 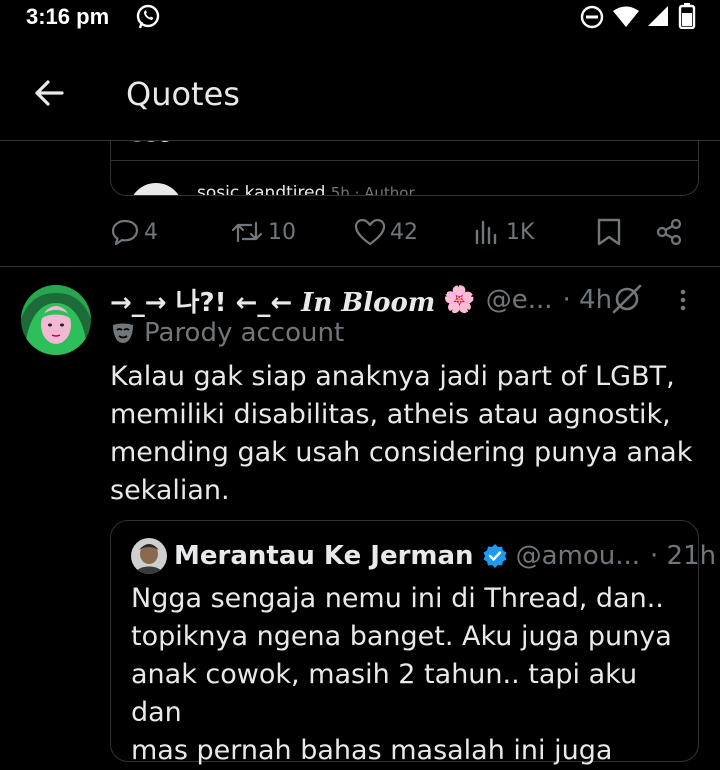 I want to click on views-icon, so click(x=486, y=232).